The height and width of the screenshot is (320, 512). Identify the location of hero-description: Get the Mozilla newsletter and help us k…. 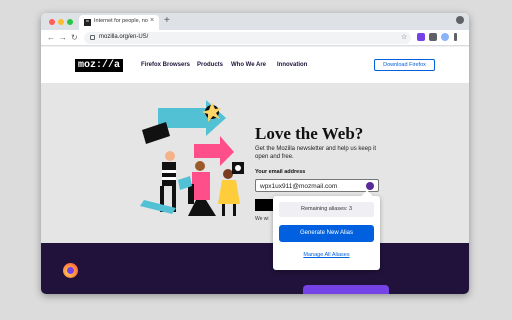
(316, 153).